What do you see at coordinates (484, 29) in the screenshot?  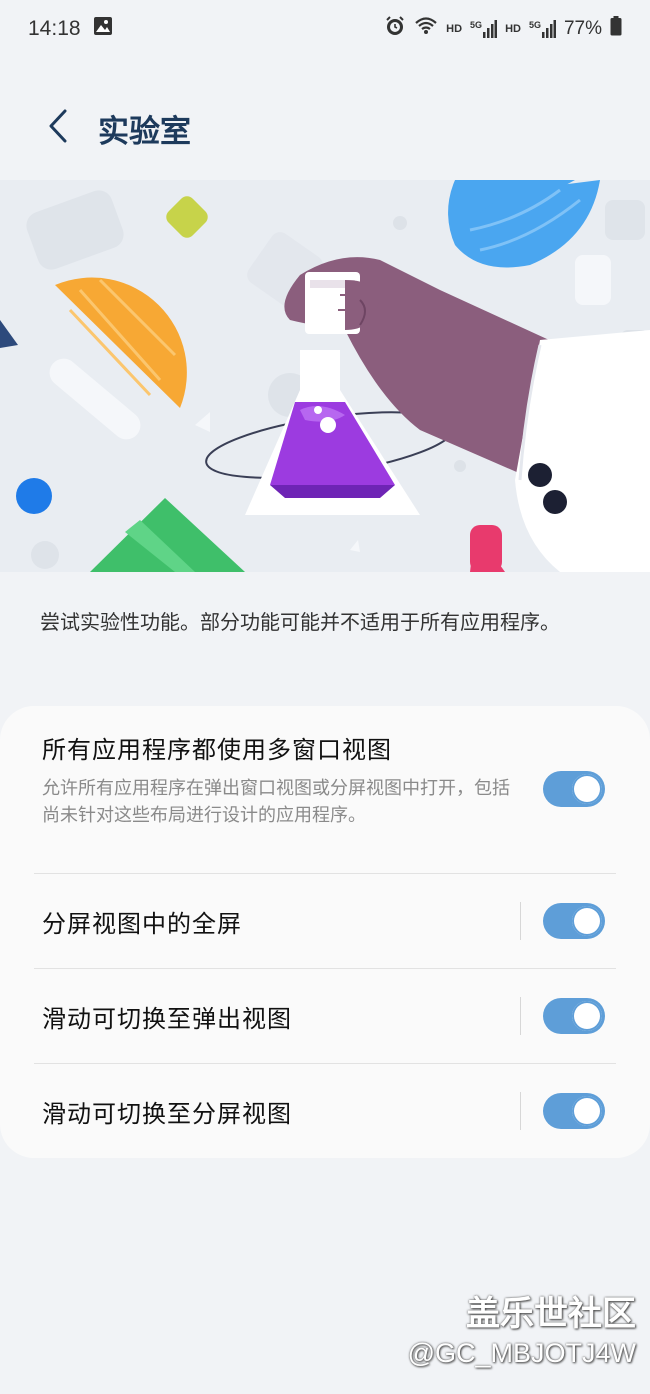 I see `signal-icon: 5G` at bounding box center [484, 29].